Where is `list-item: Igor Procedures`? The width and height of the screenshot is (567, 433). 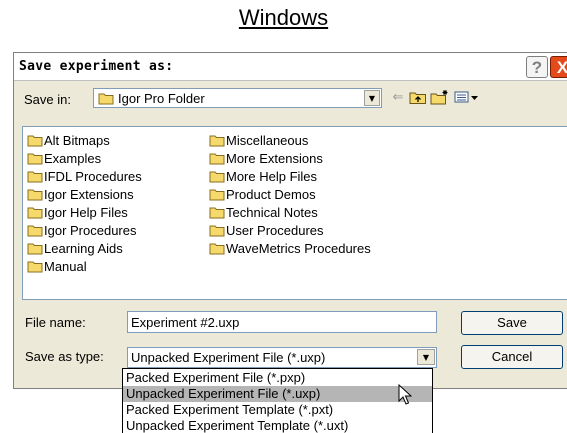 list-item: Igor Procedures is located at coordinates (82, 231).